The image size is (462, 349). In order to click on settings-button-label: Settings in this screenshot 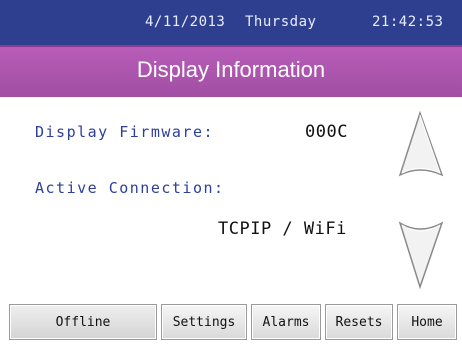, I will do `click(204, 322)`.